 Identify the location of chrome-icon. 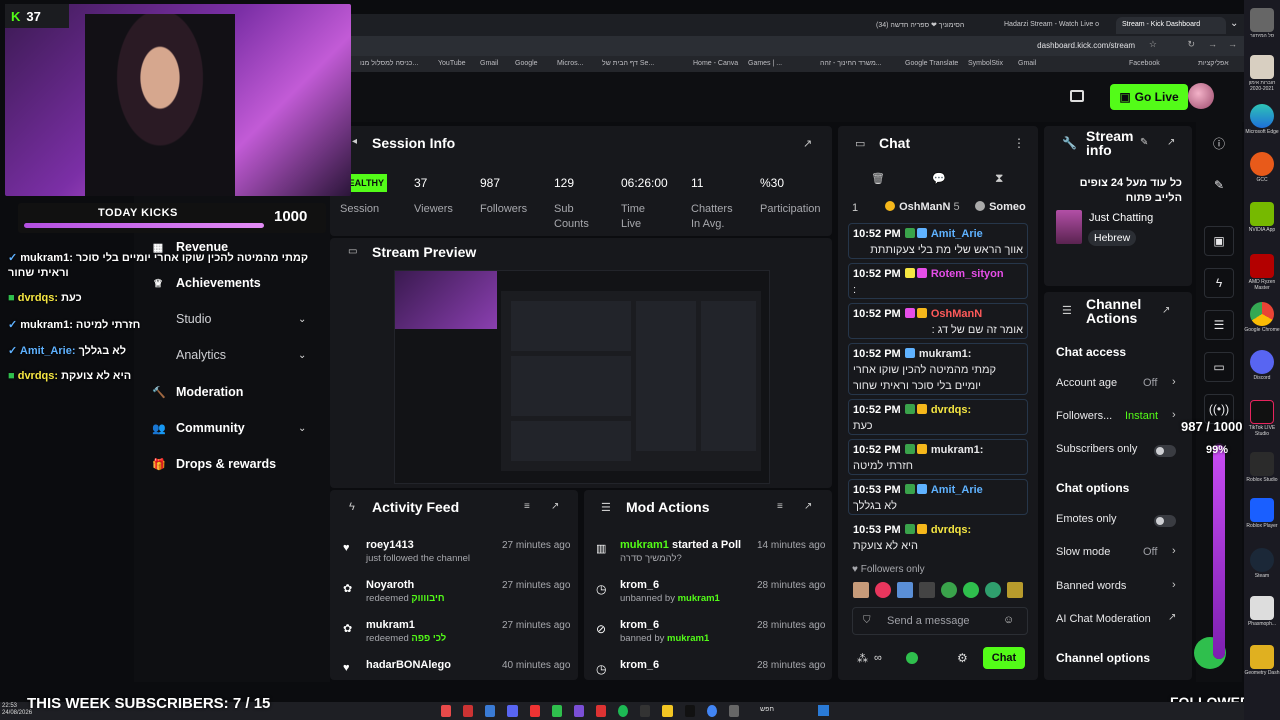
(1262, 314).